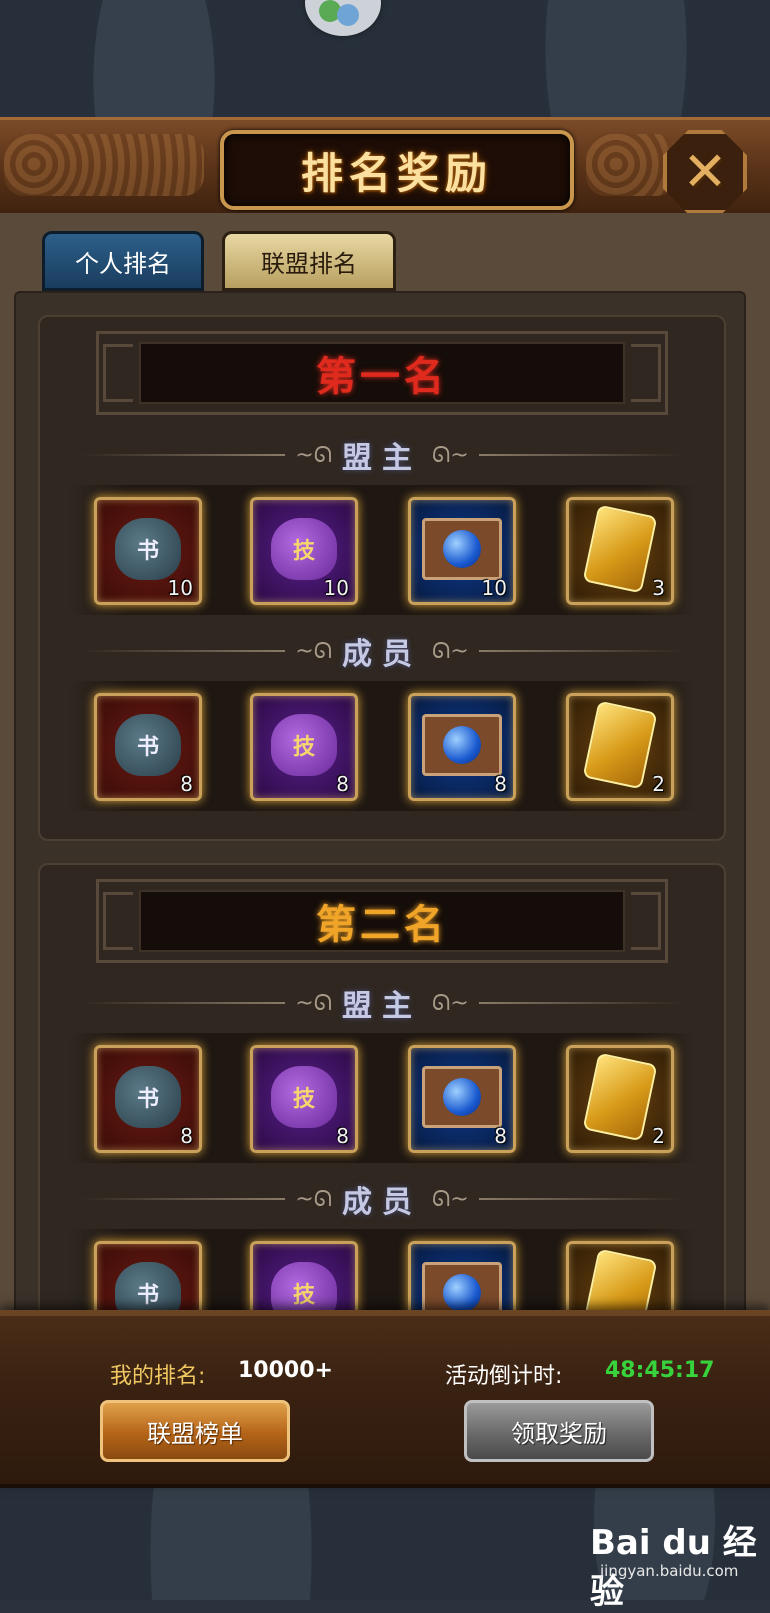 Image resolution: width=770 pixels, height=1613 pixels. Describe the element at coordinates (631, 165) in the screenshot. I see `carved-ornament-right` at that location.